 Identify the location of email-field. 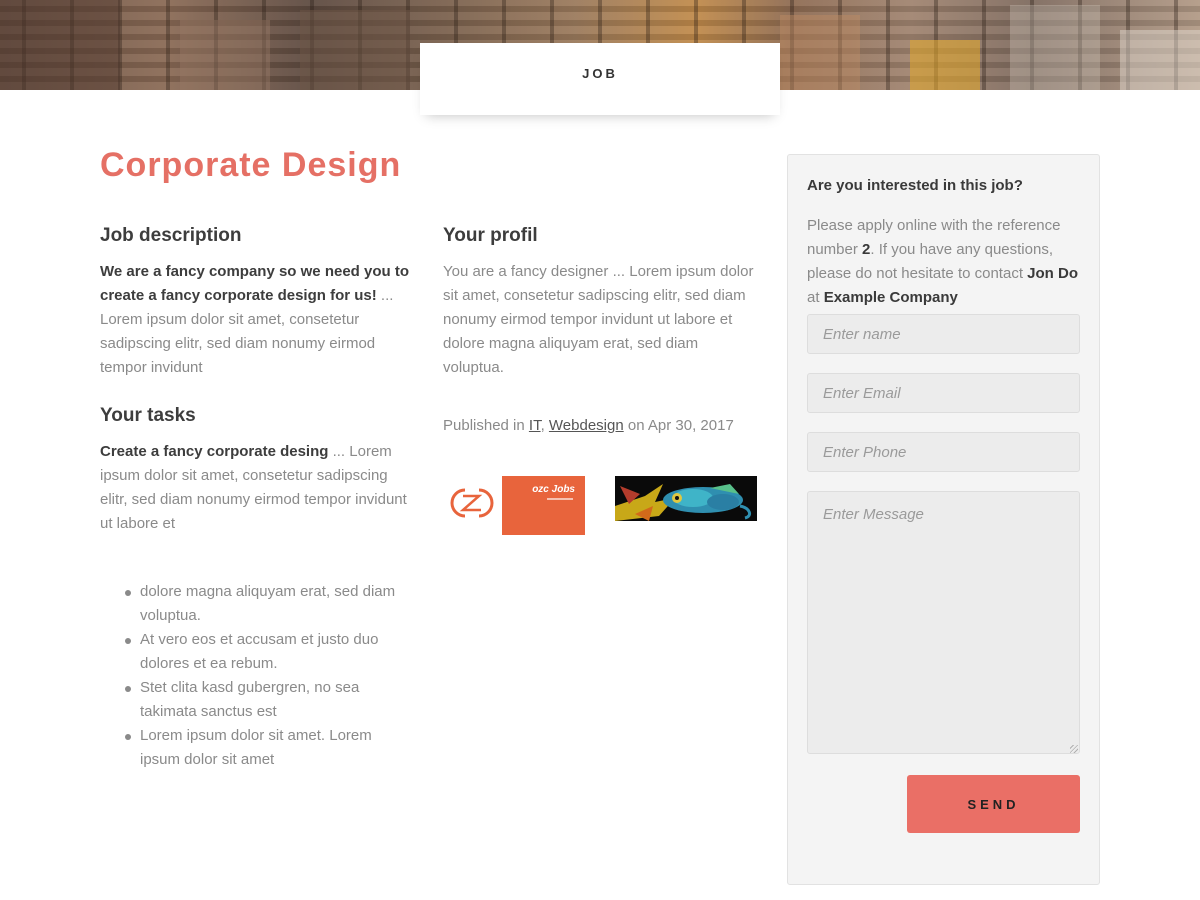
(943, 393).